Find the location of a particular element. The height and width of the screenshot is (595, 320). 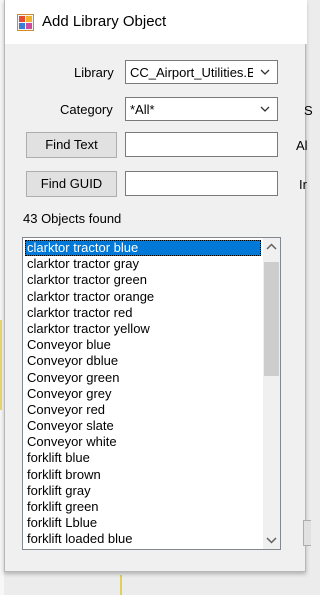

cutoff-label-ir: Ir is located at coordinates (303, 184).